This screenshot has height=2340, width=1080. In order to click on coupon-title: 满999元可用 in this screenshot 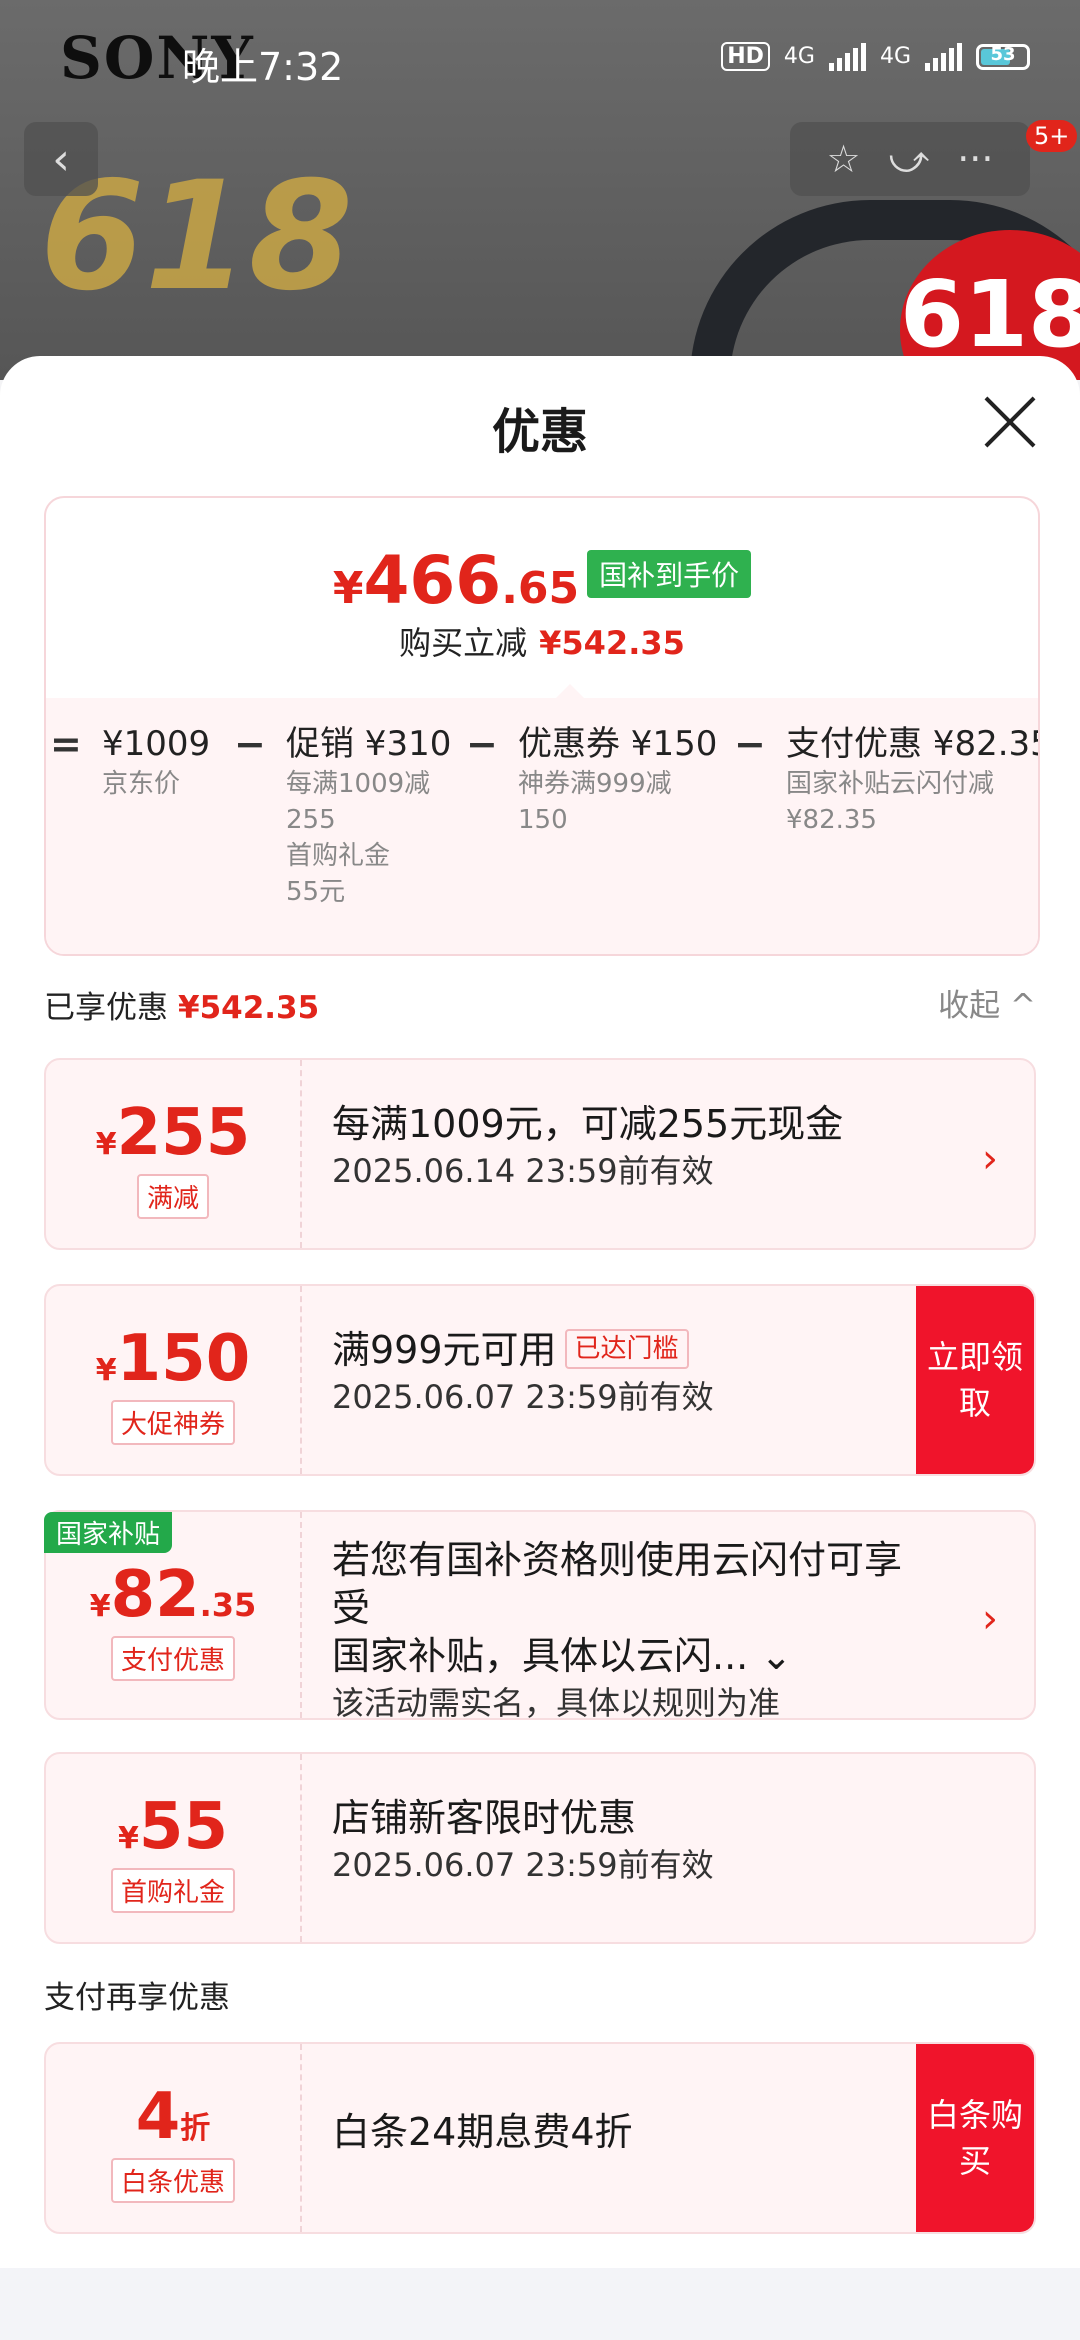, I will do `click(444, 1350)`.